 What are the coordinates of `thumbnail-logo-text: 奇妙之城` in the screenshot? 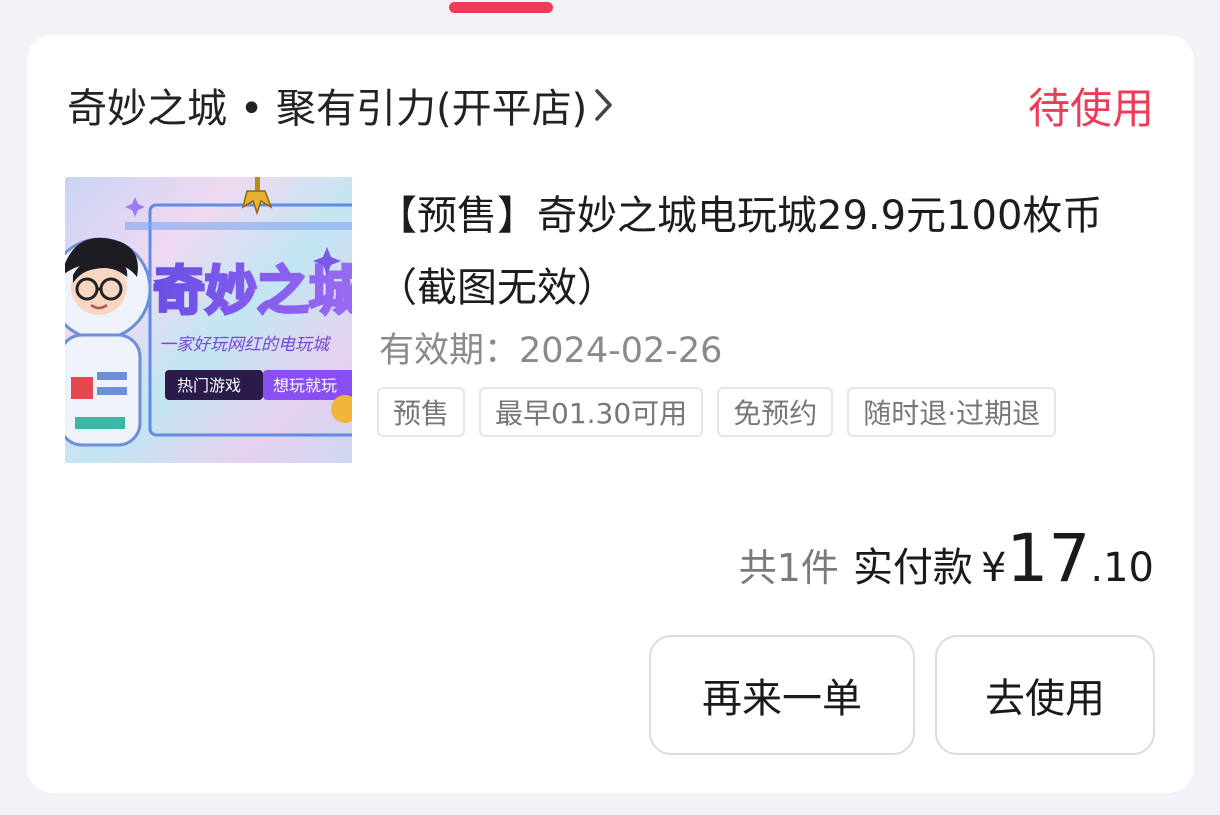 It's located at (252, 292).